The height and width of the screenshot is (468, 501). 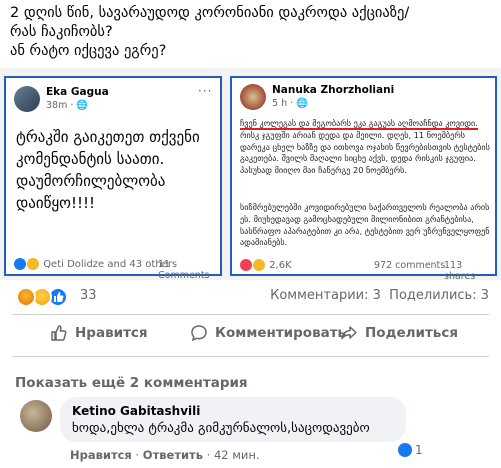 I want to click on comment-reaction-count: 1, so click(x=419, y=450).